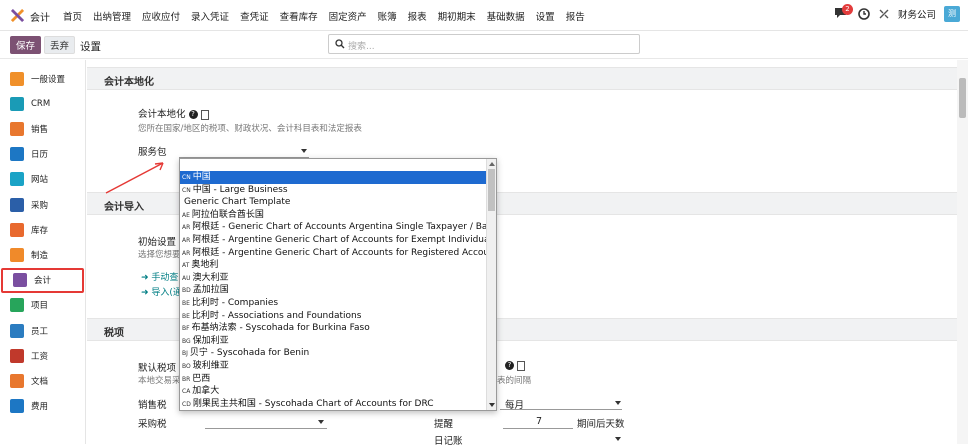  I want to click on dropdown-option: BG 保加利亚, so click(333, 341).